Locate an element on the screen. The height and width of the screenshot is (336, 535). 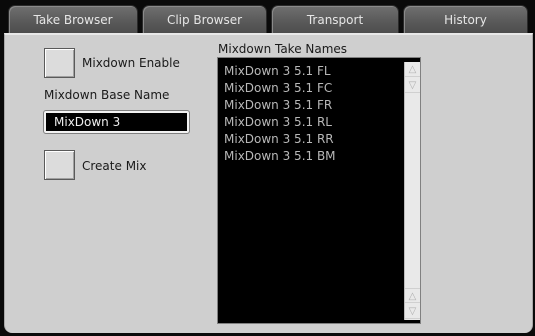
tab-transport: Transport is located at coordinates (335, 19).